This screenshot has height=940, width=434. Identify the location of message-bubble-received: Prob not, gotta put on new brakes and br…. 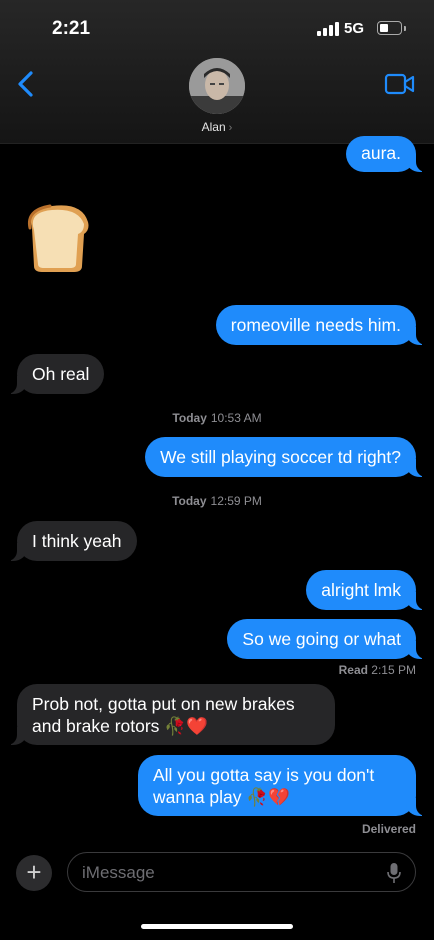
(170, 714).